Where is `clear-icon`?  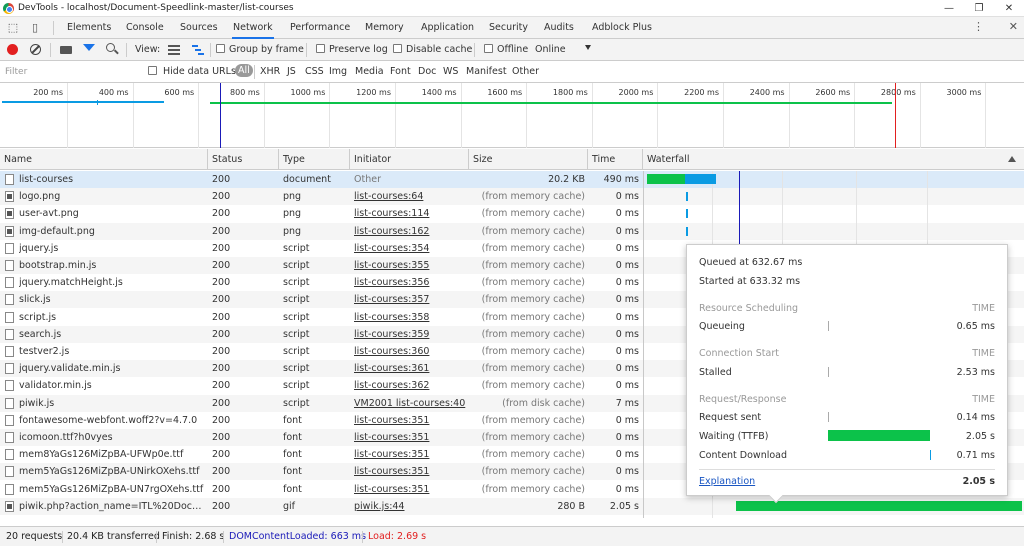
clear-icon is located at coordinates (35, 49).